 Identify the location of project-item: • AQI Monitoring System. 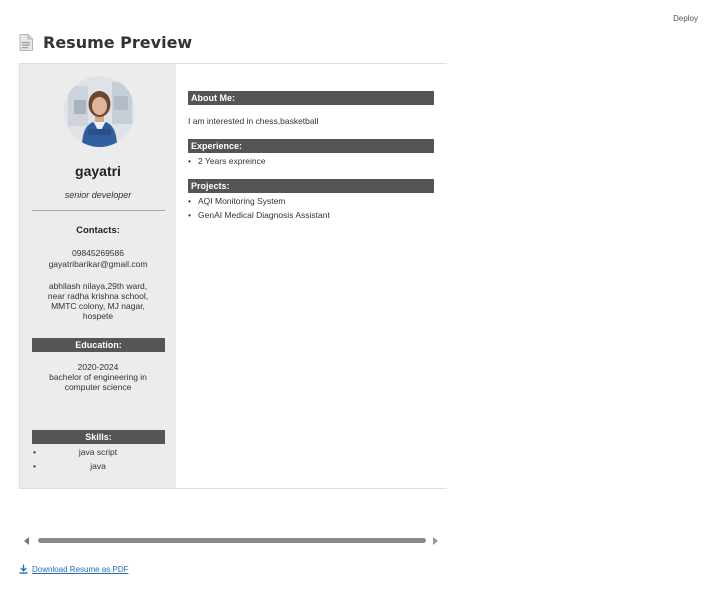
(236, 201).